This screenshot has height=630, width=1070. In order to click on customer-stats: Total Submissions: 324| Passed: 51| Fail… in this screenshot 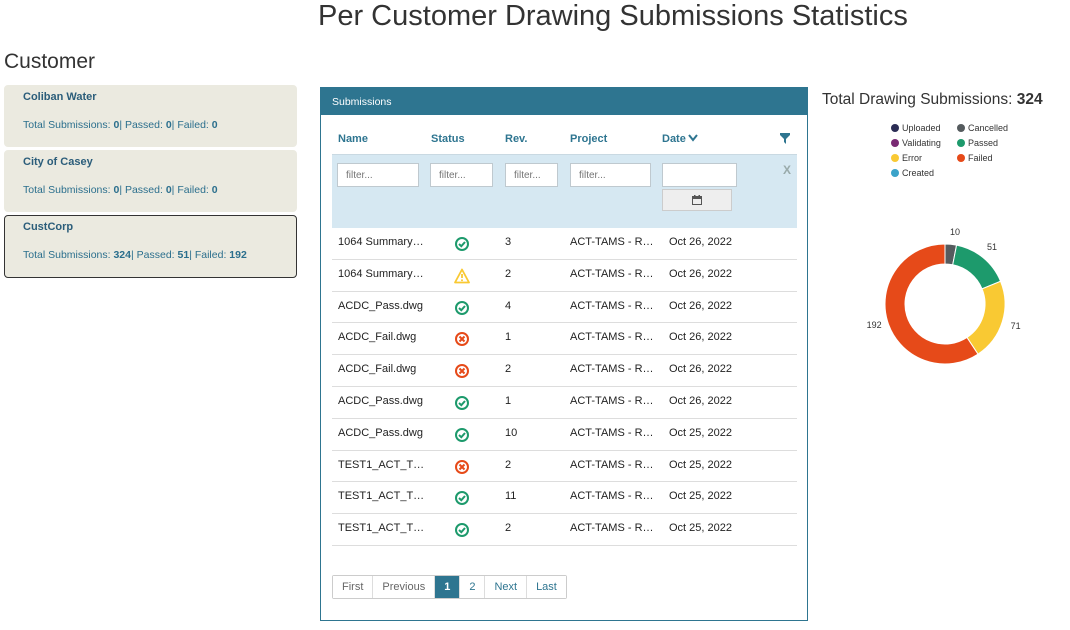, I will do `click(135, 255)`.